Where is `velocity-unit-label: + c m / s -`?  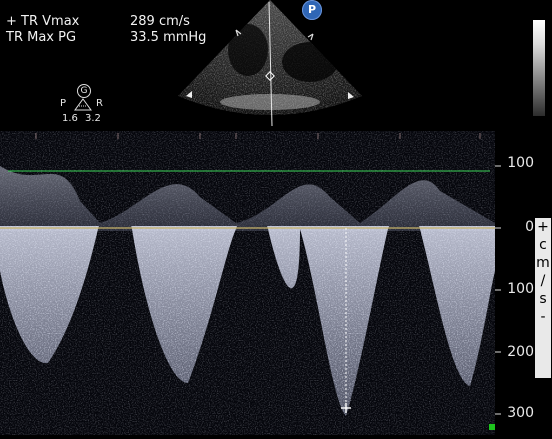
velocity-unit-label: + c m / s - is located at coordinates (543, 298).